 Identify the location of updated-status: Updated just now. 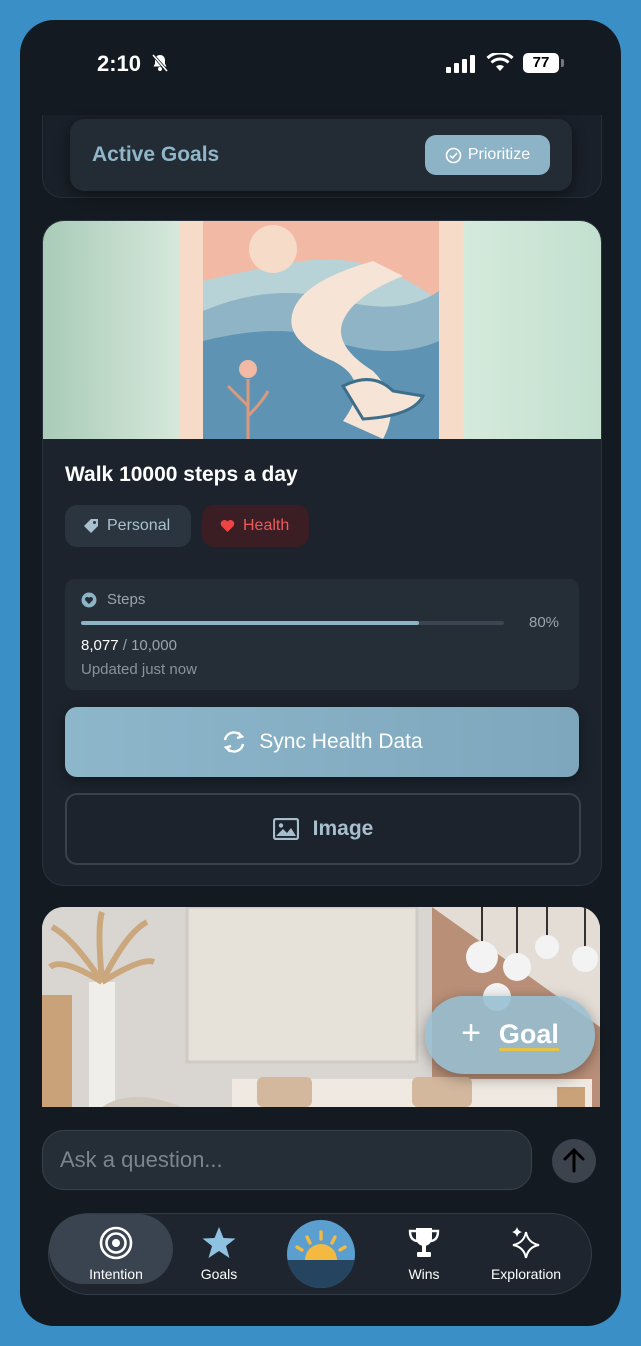
(139, 669).